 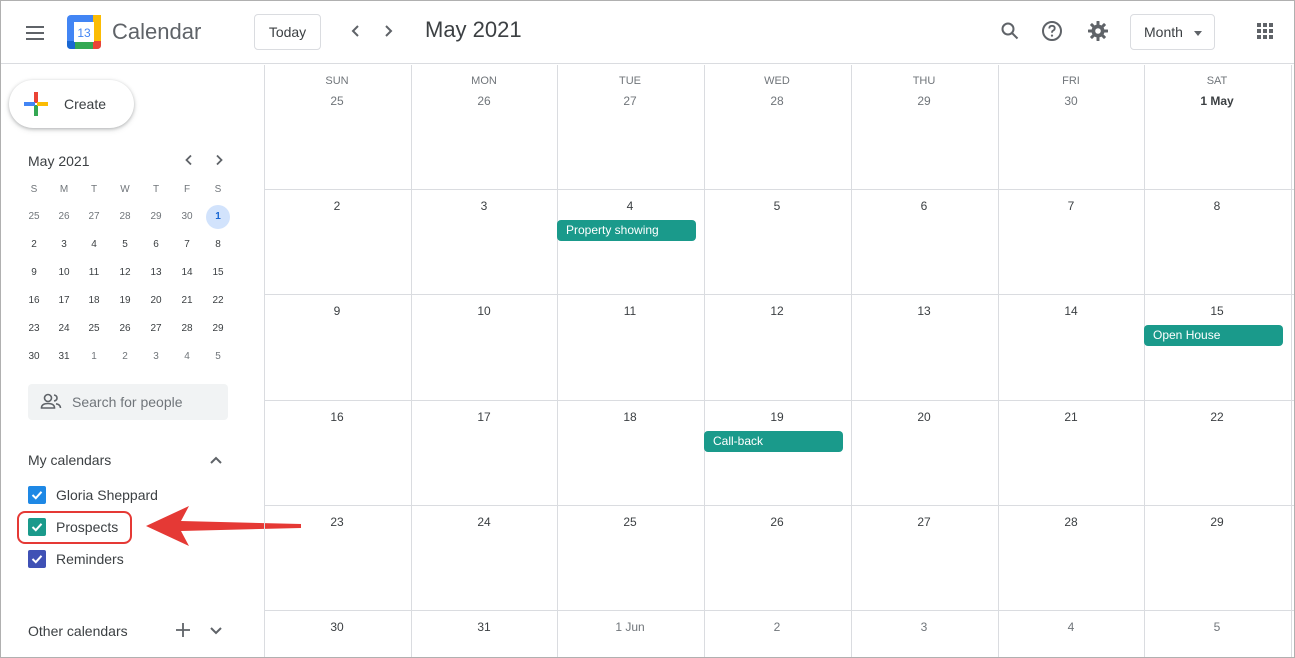 What do you see at coordinates (1217, 206) in the screenshot?
I see `day-number: 8` at bounding box center [1217, 206].